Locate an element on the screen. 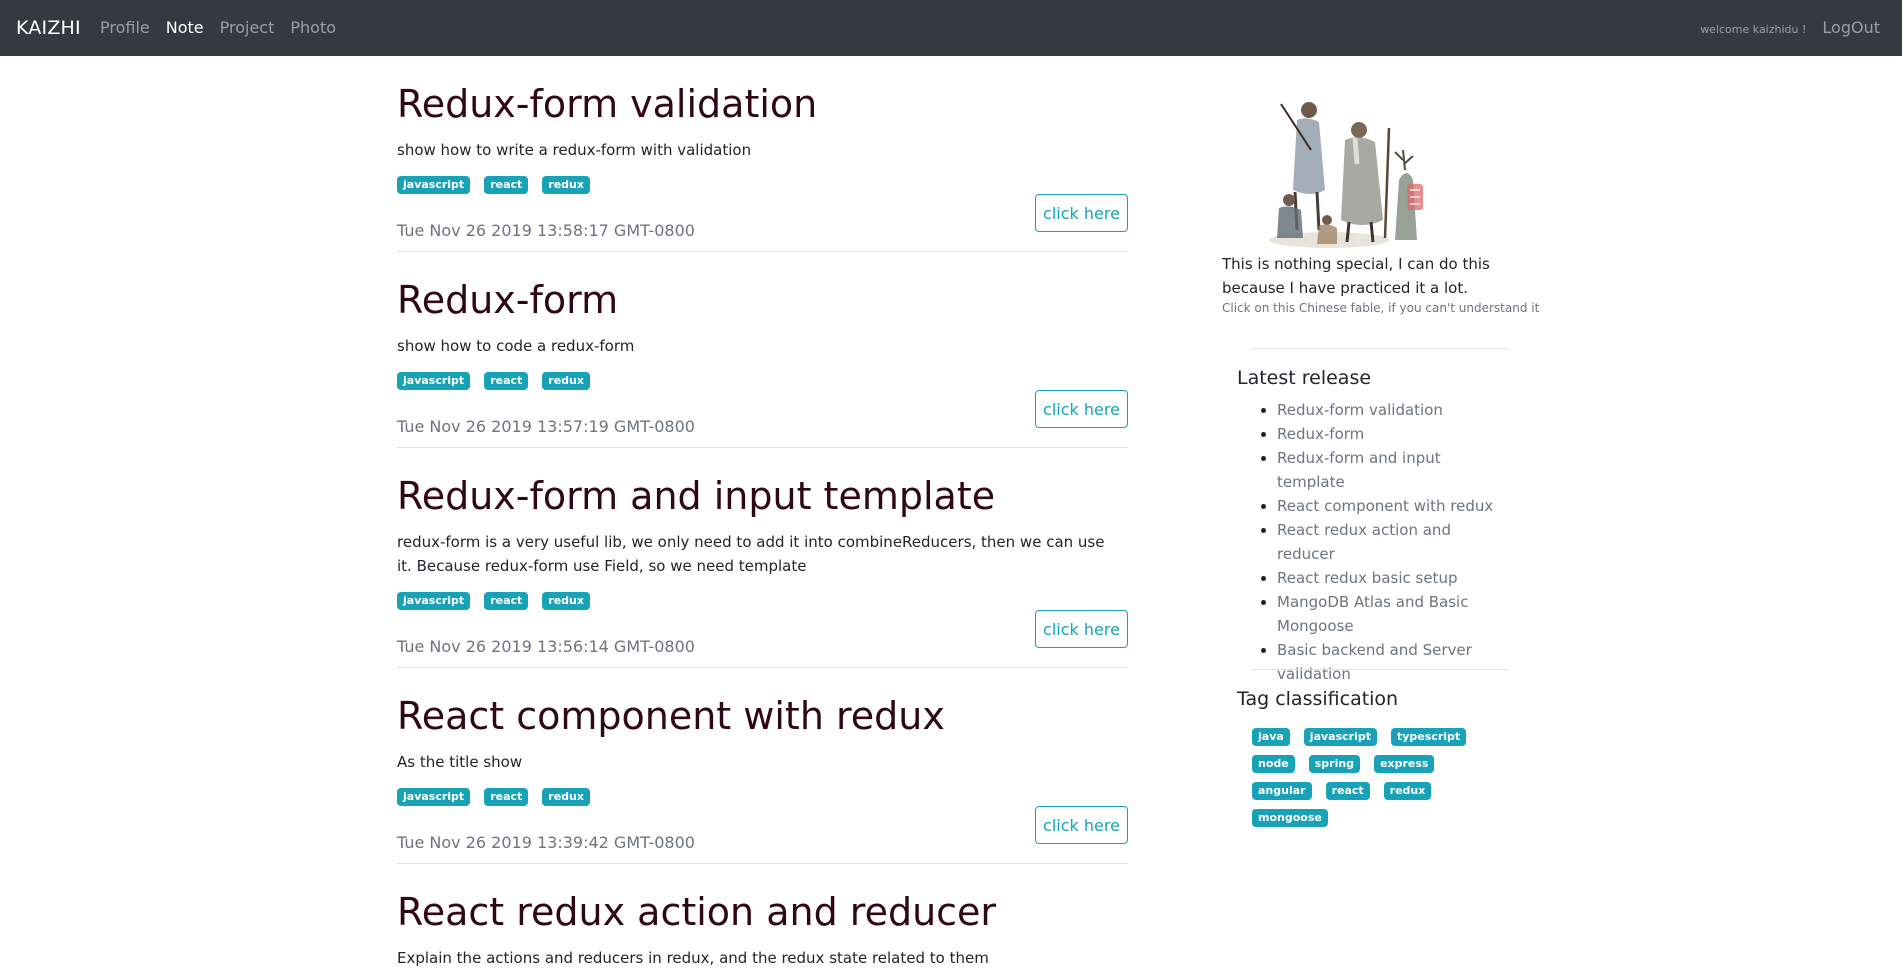 This screenshot has height=969, width=1902. tag-classification-title: Tag classification is located at coordinates (1318, 699).